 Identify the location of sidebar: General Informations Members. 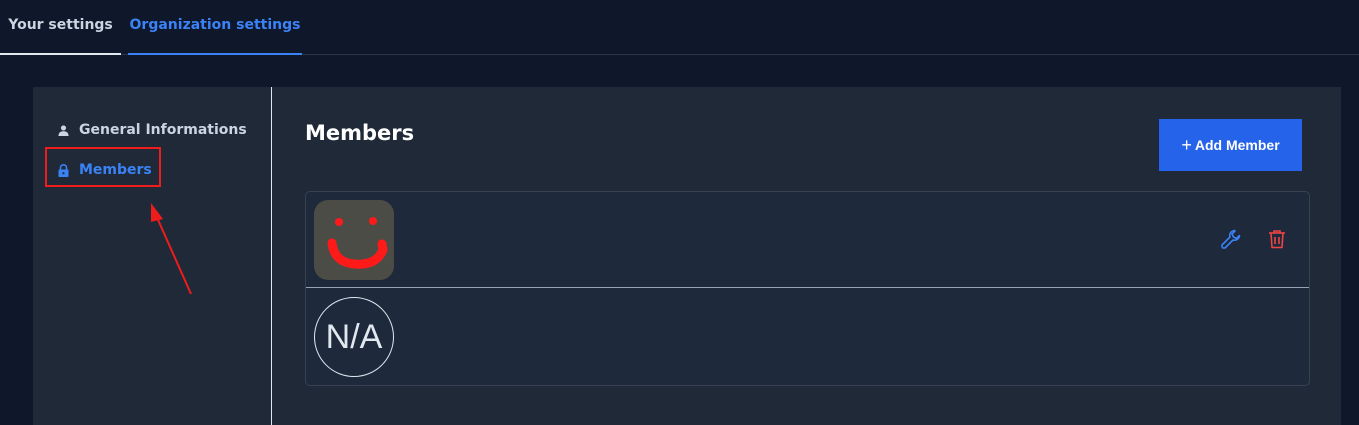
(152, 256).